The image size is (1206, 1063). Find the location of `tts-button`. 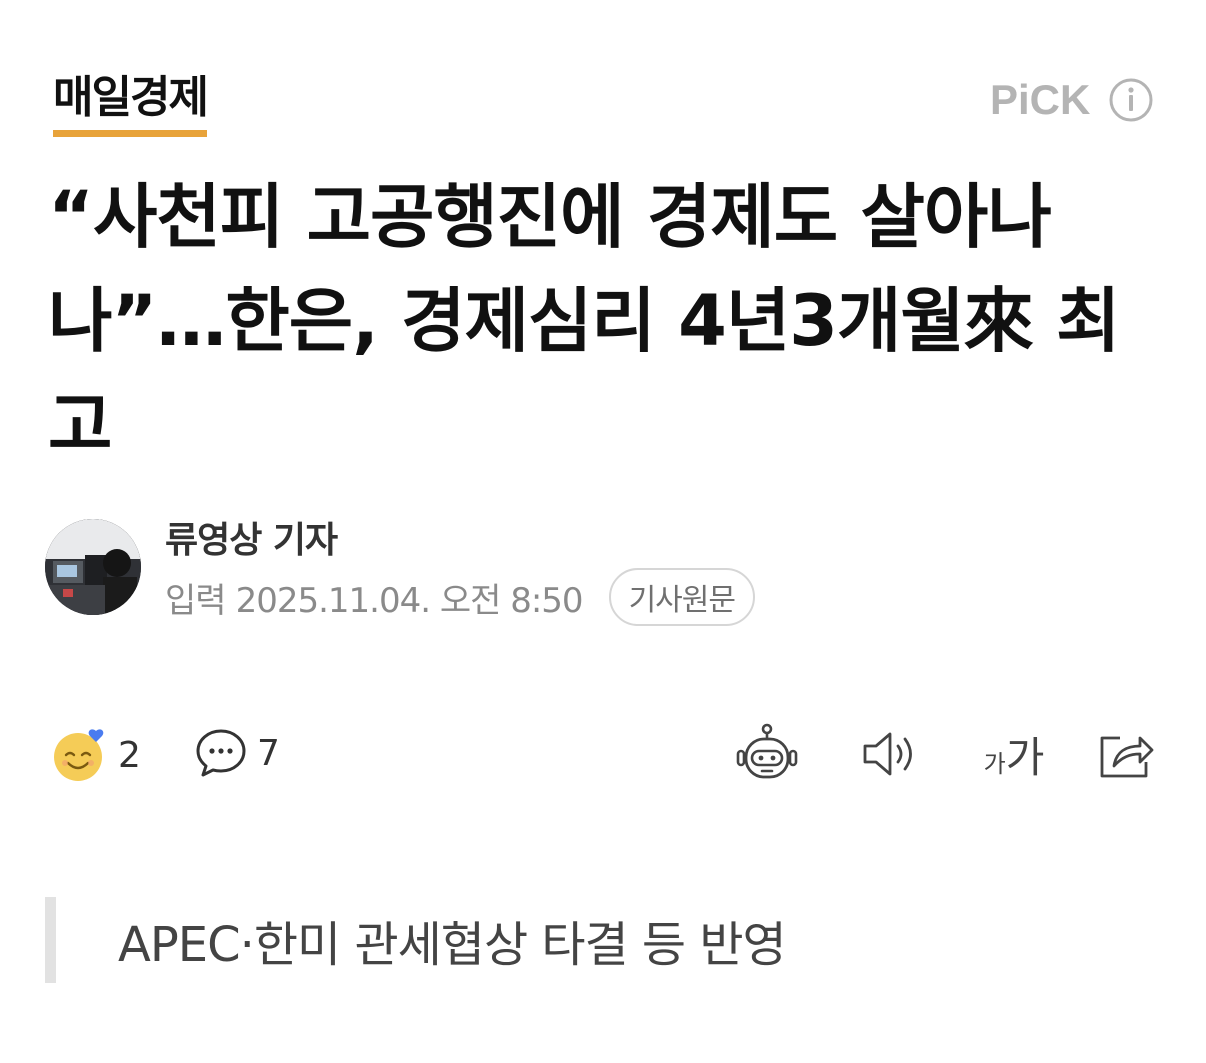

tts-button is located at coordinates (891, 754).